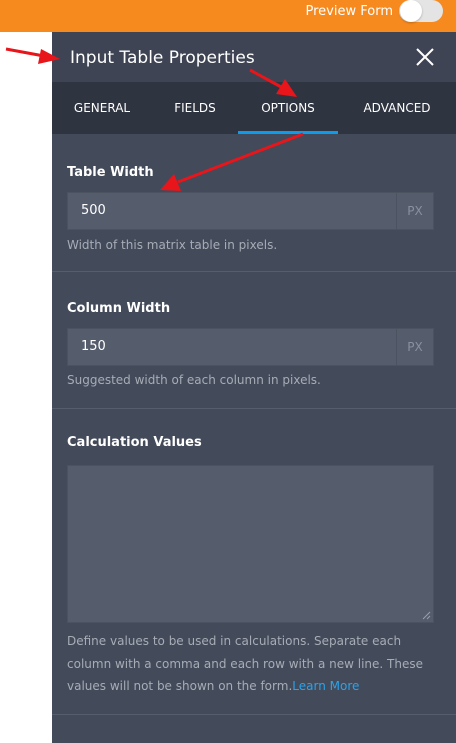  What do you see at coordinates (162, 58) in the screenshot?
I see `panel-title: Input Table Properties` at bounding box center [162, 58].